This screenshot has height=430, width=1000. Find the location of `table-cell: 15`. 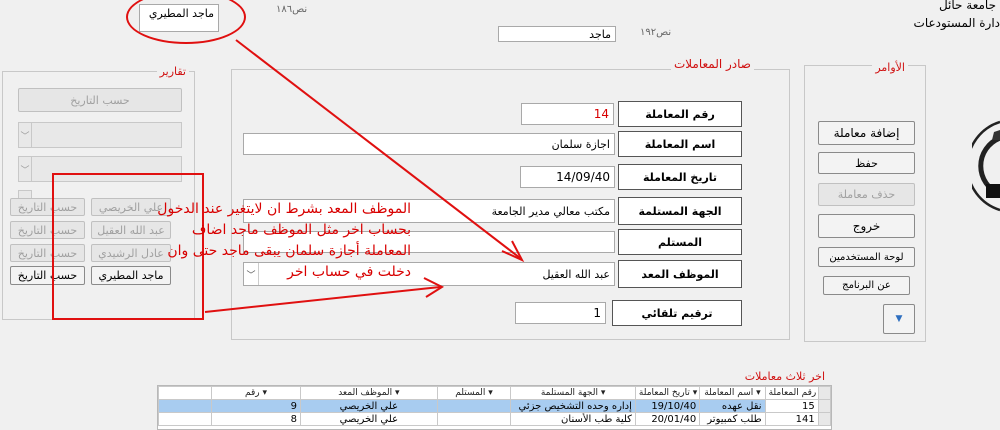

table-cell: 15 is located at coordinates (791, 406).